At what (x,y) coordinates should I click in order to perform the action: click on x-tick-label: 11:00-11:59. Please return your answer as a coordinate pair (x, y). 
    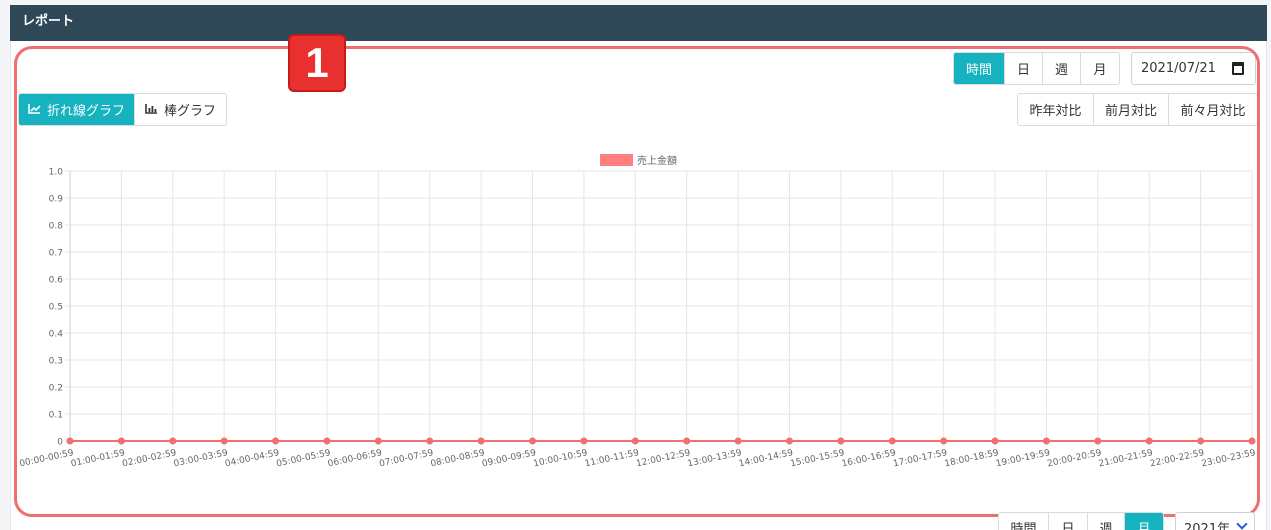
    Looking at the image, I should click on (612, 458).